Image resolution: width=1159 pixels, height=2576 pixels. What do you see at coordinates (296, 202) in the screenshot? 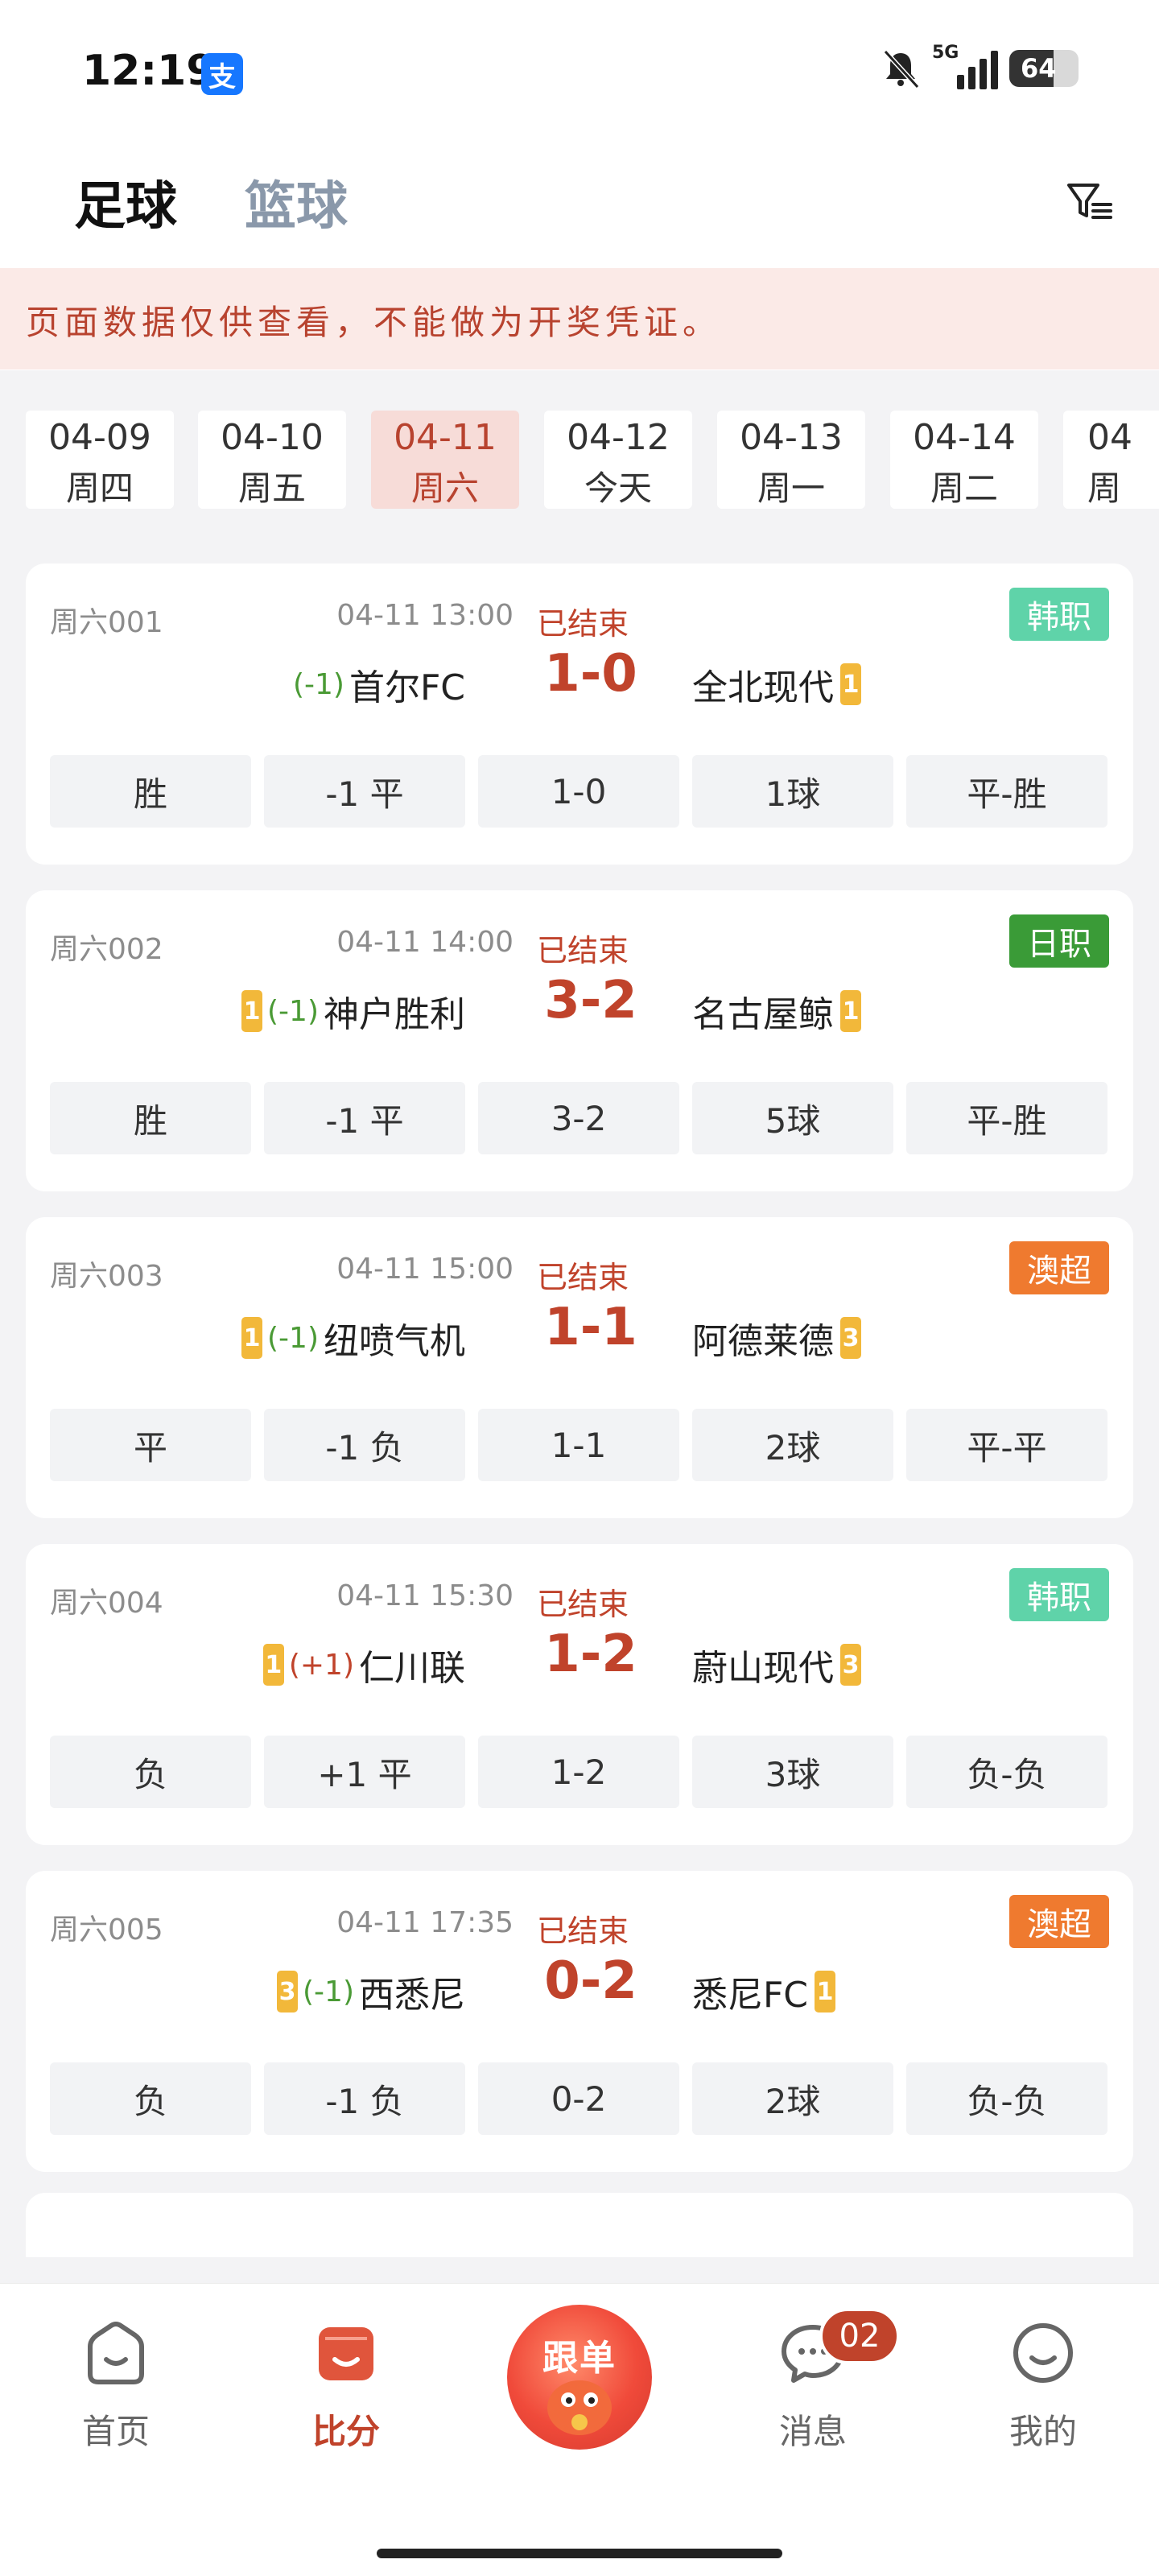
I see `tab-basketball: 篮球` at bounding box center [296, 202].